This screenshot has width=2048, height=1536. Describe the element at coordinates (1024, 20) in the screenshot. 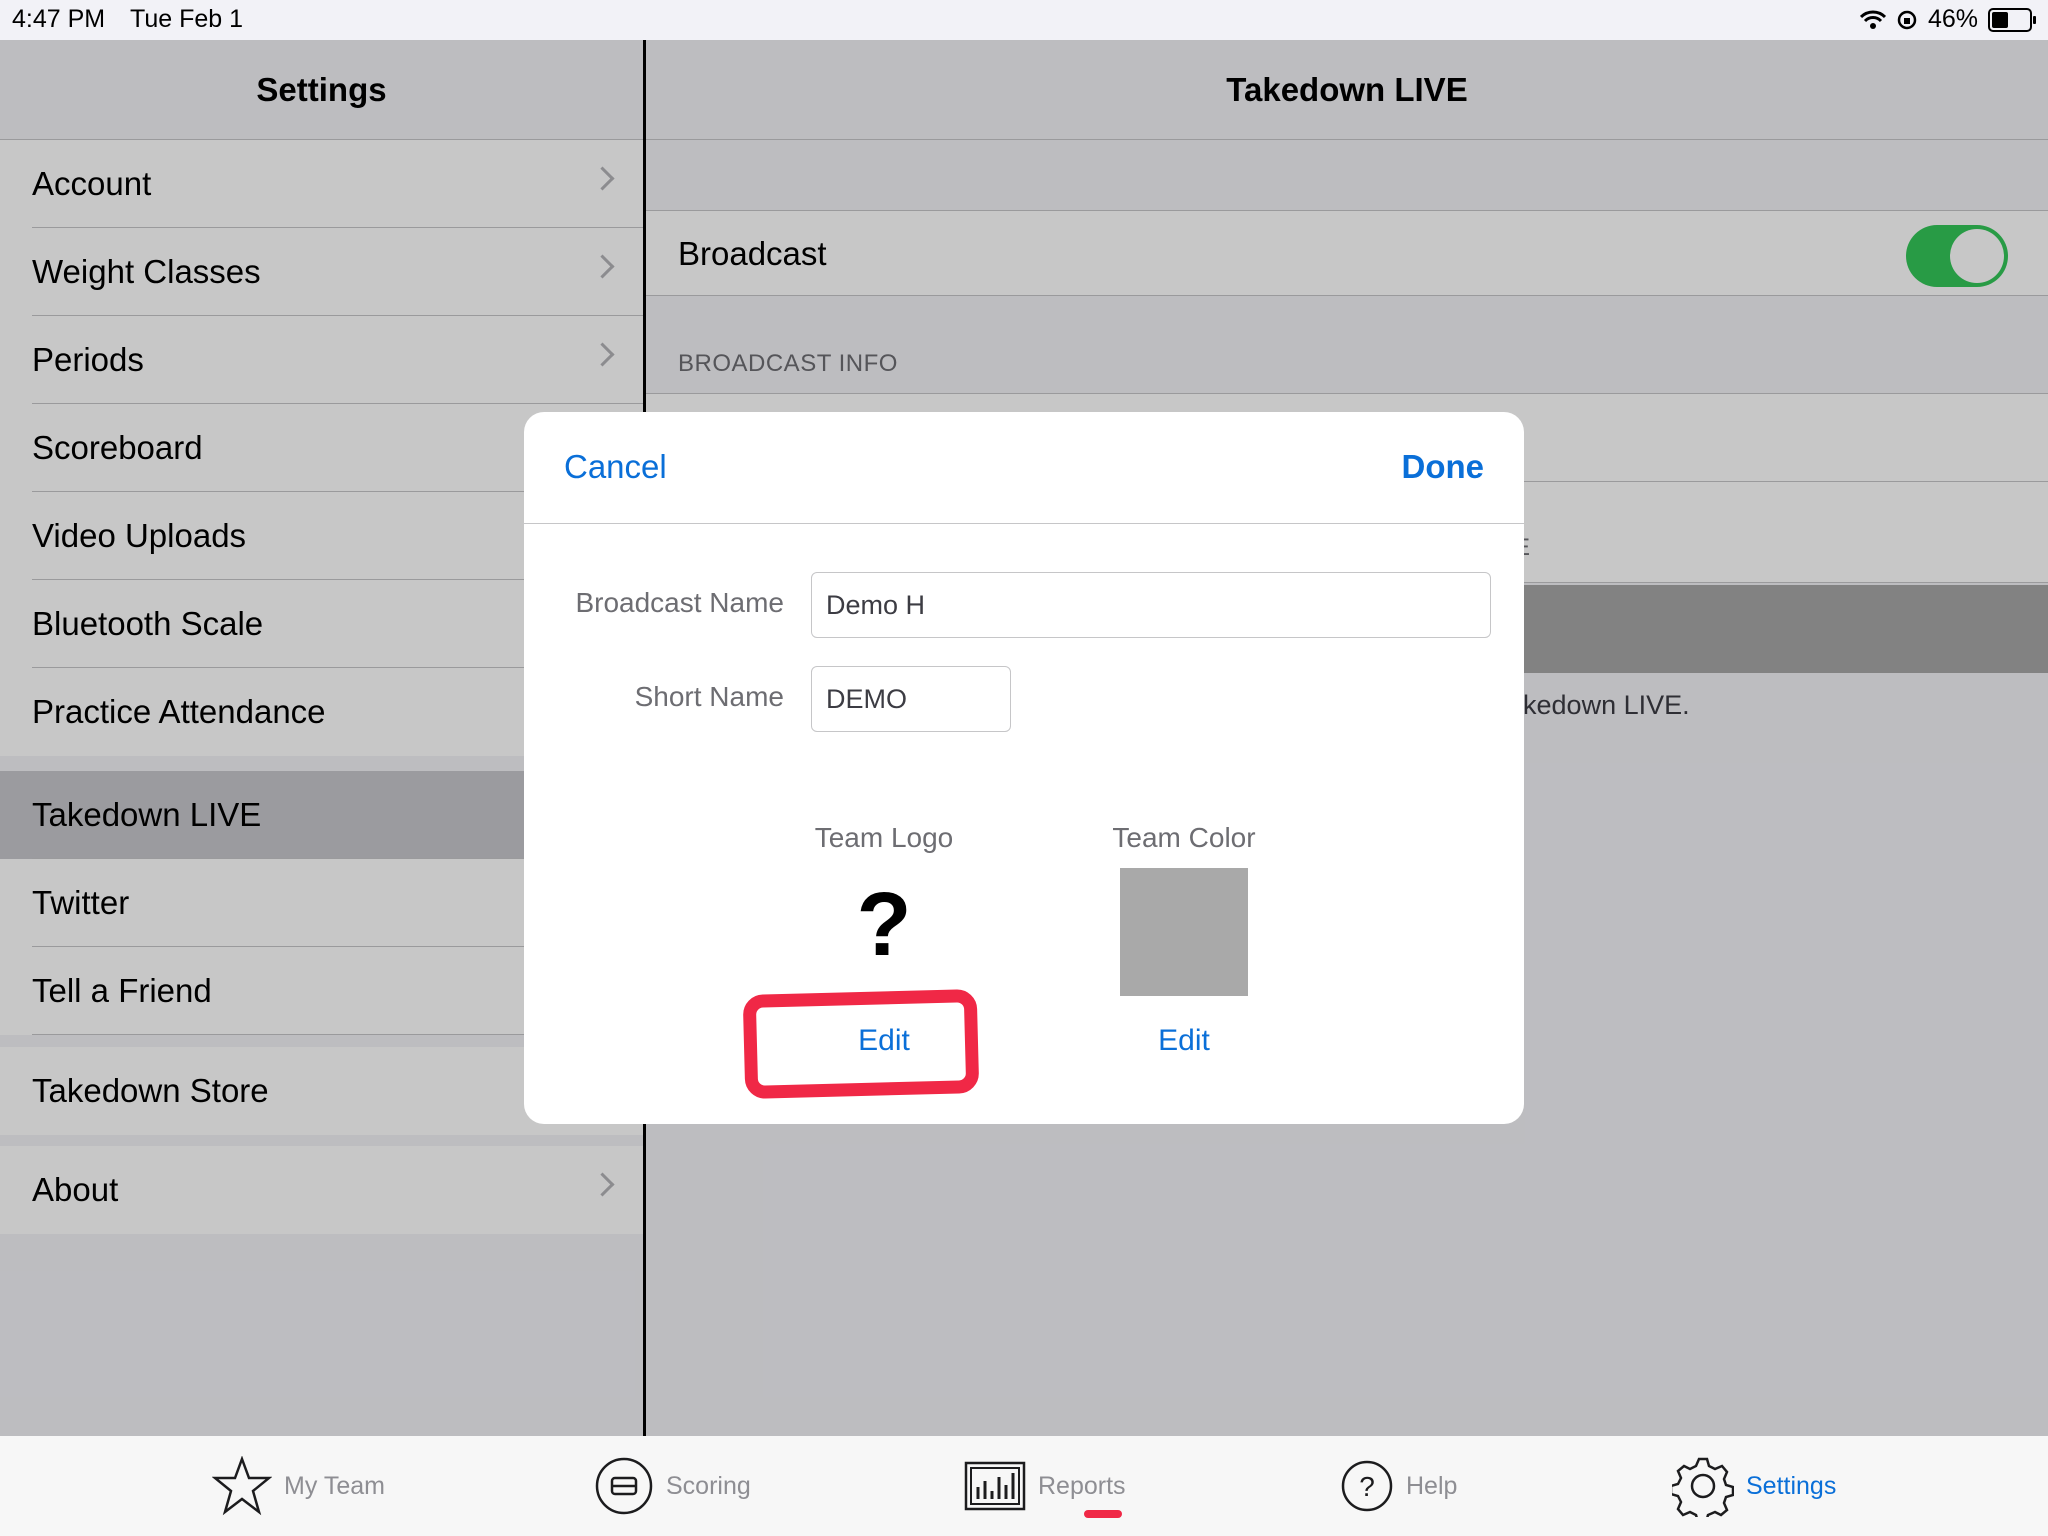

I see `status-bar: 4:47 PM Tue Feb 1 46%` at that location.